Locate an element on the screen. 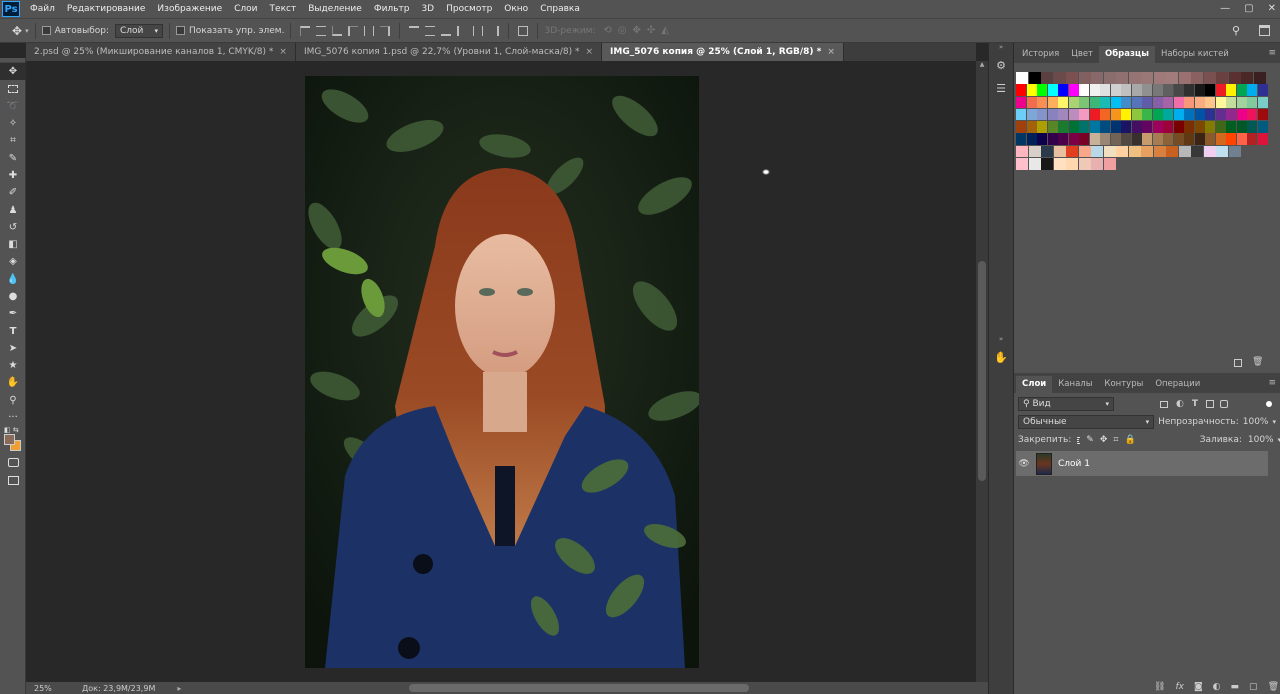 This screenshot has height=694, width=1280. magic-wand-icon: ✧ is located at coordinates (13, 123).